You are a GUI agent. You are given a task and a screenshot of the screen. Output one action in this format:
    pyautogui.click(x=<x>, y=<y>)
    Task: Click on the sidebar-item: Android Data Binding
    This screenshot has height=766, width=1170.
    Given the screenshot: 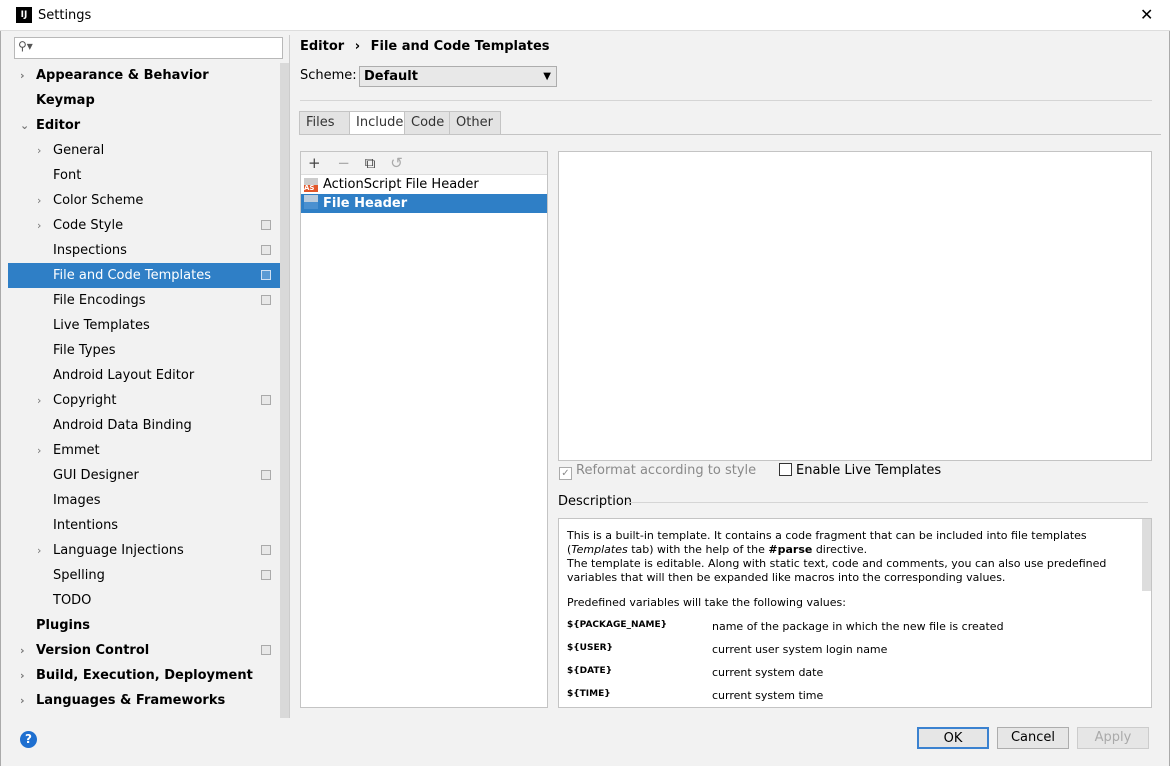 What is the action you would take?
    pyautogui.click(x=144, y=425)
    